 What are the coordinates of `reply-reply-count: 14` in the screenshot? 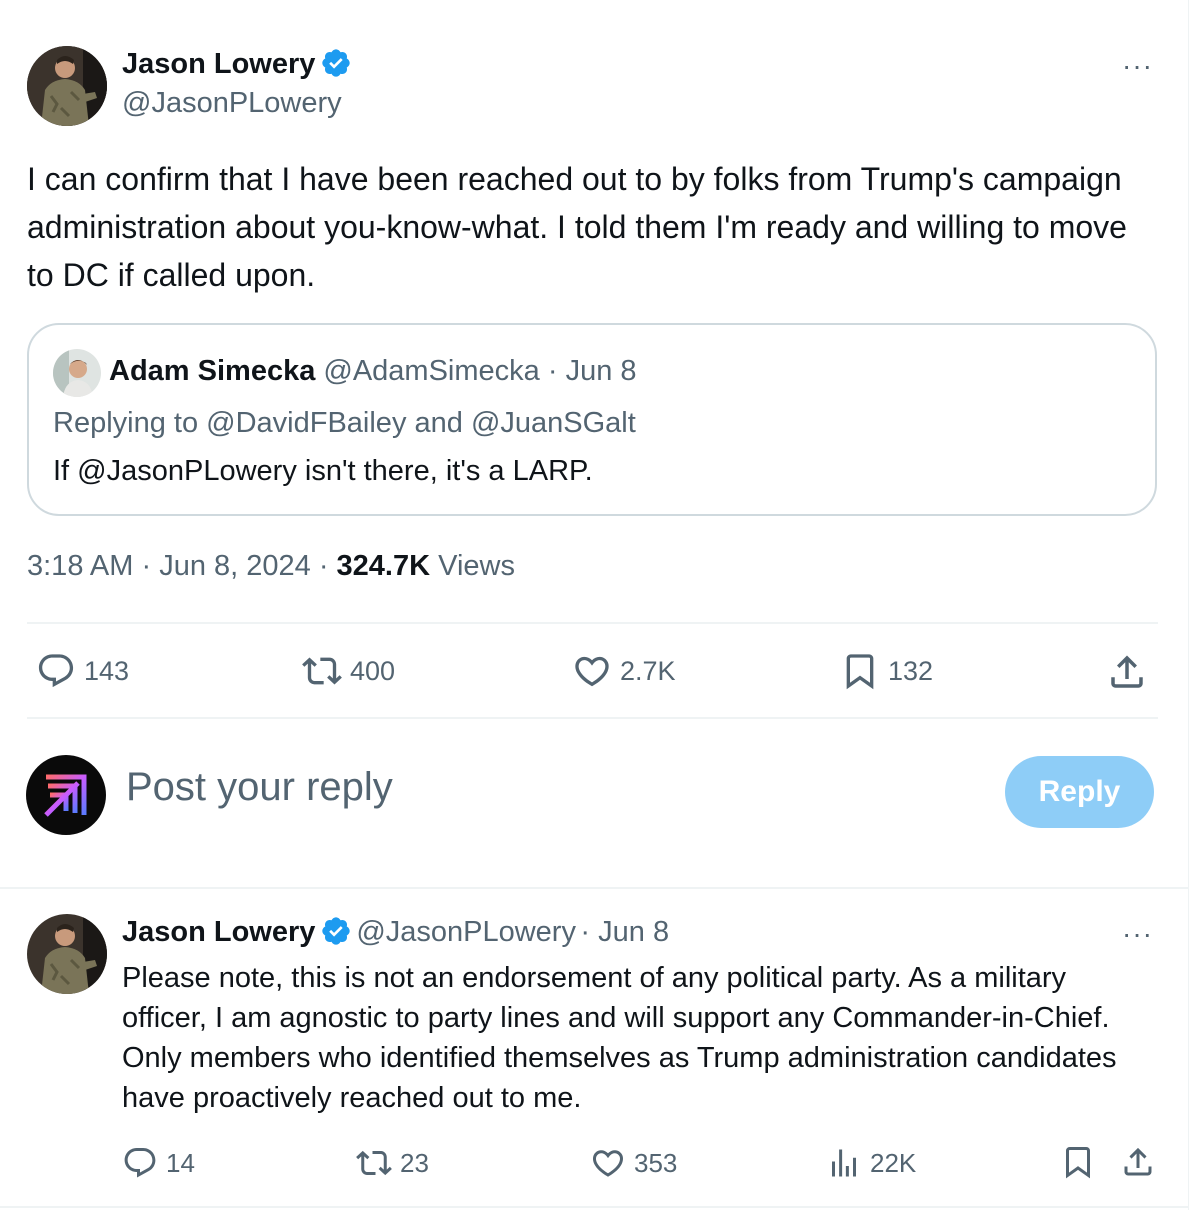 It's located at (180, 1162).